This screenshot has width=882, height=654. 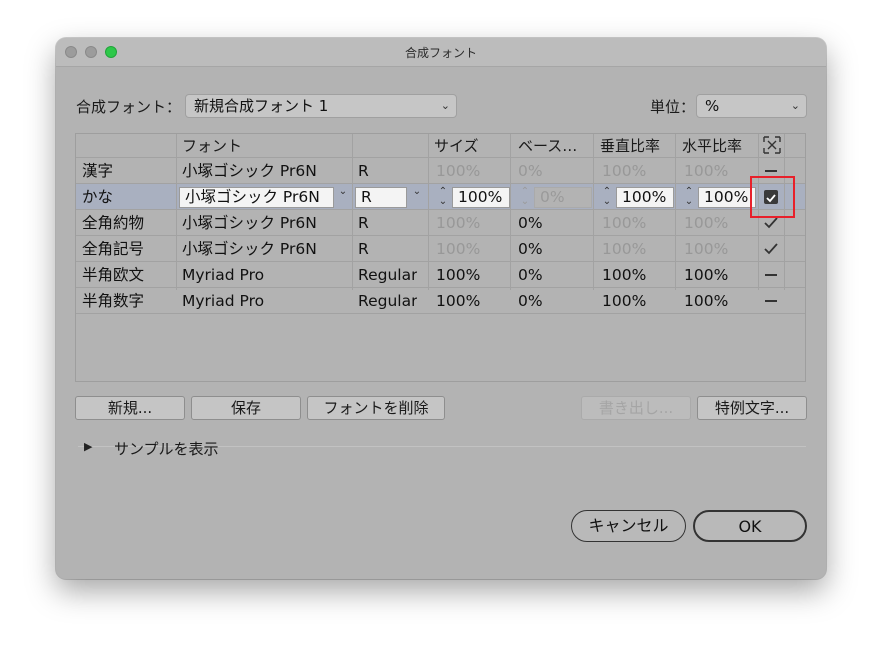 What do you see at coordinates (166, 448) in the screenshot?
I see `show-sample-label: サンプルを表示` at bounding box center [166, 448].